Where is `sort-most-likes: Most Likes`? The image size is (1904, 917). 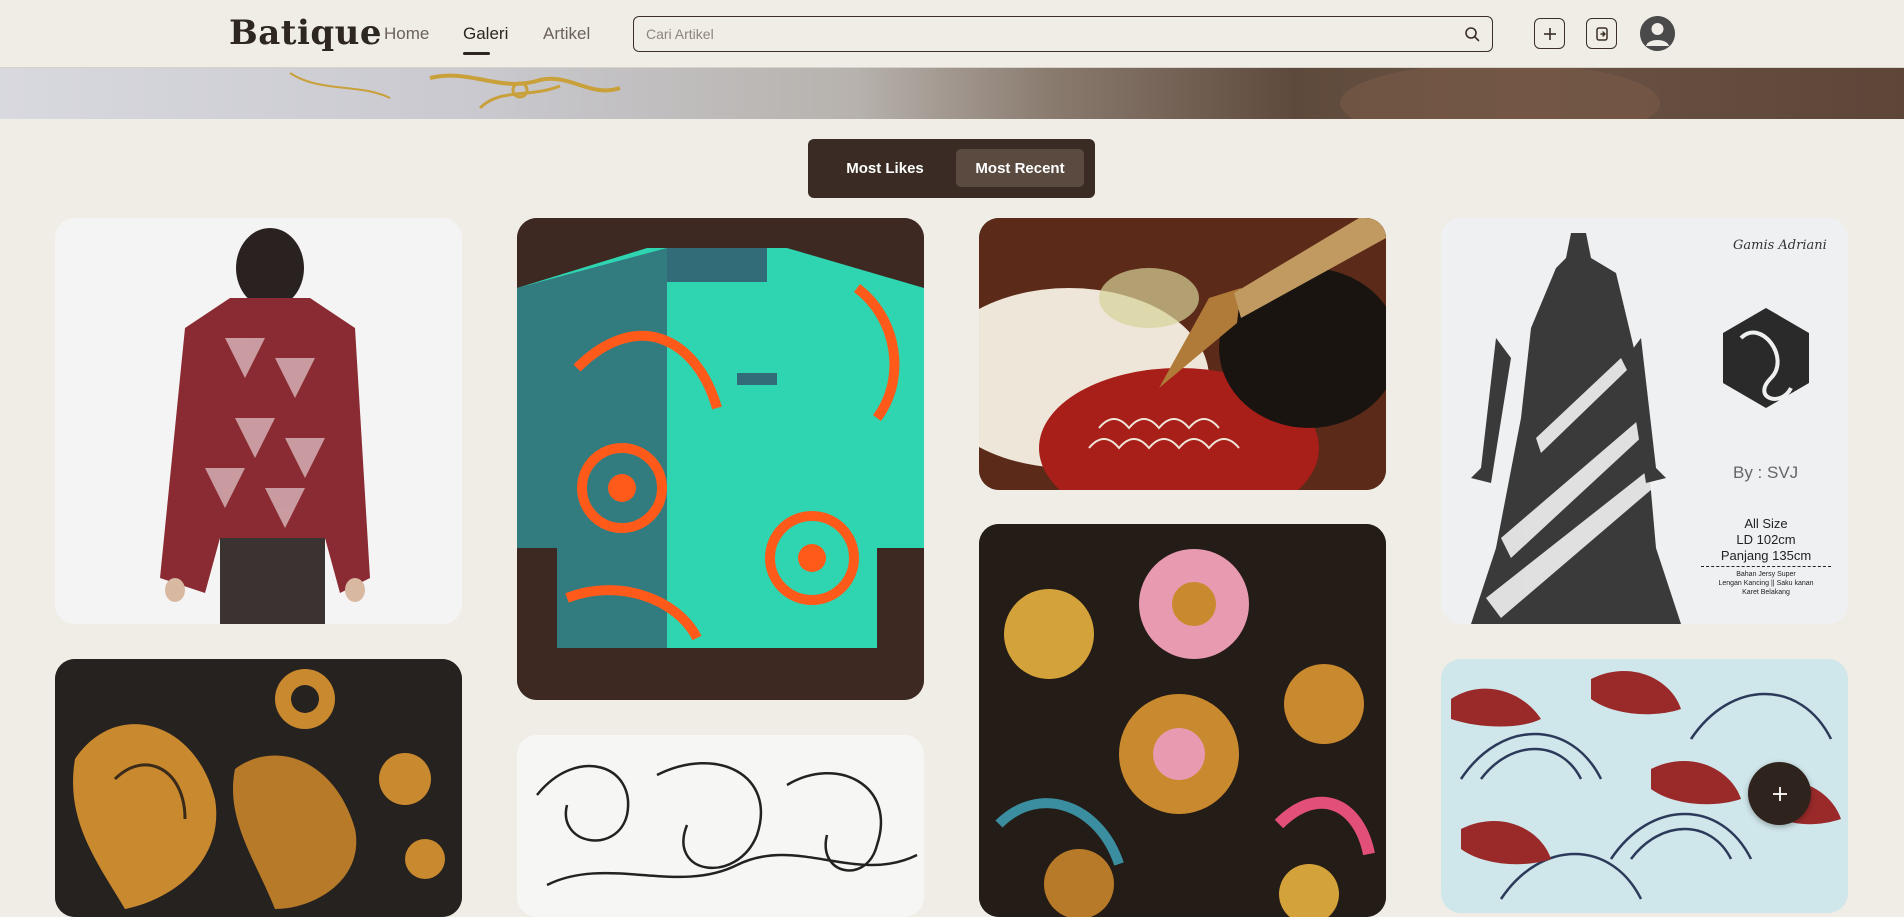
sort-most-likes: Most Likes is located at coordinates (885, 168).